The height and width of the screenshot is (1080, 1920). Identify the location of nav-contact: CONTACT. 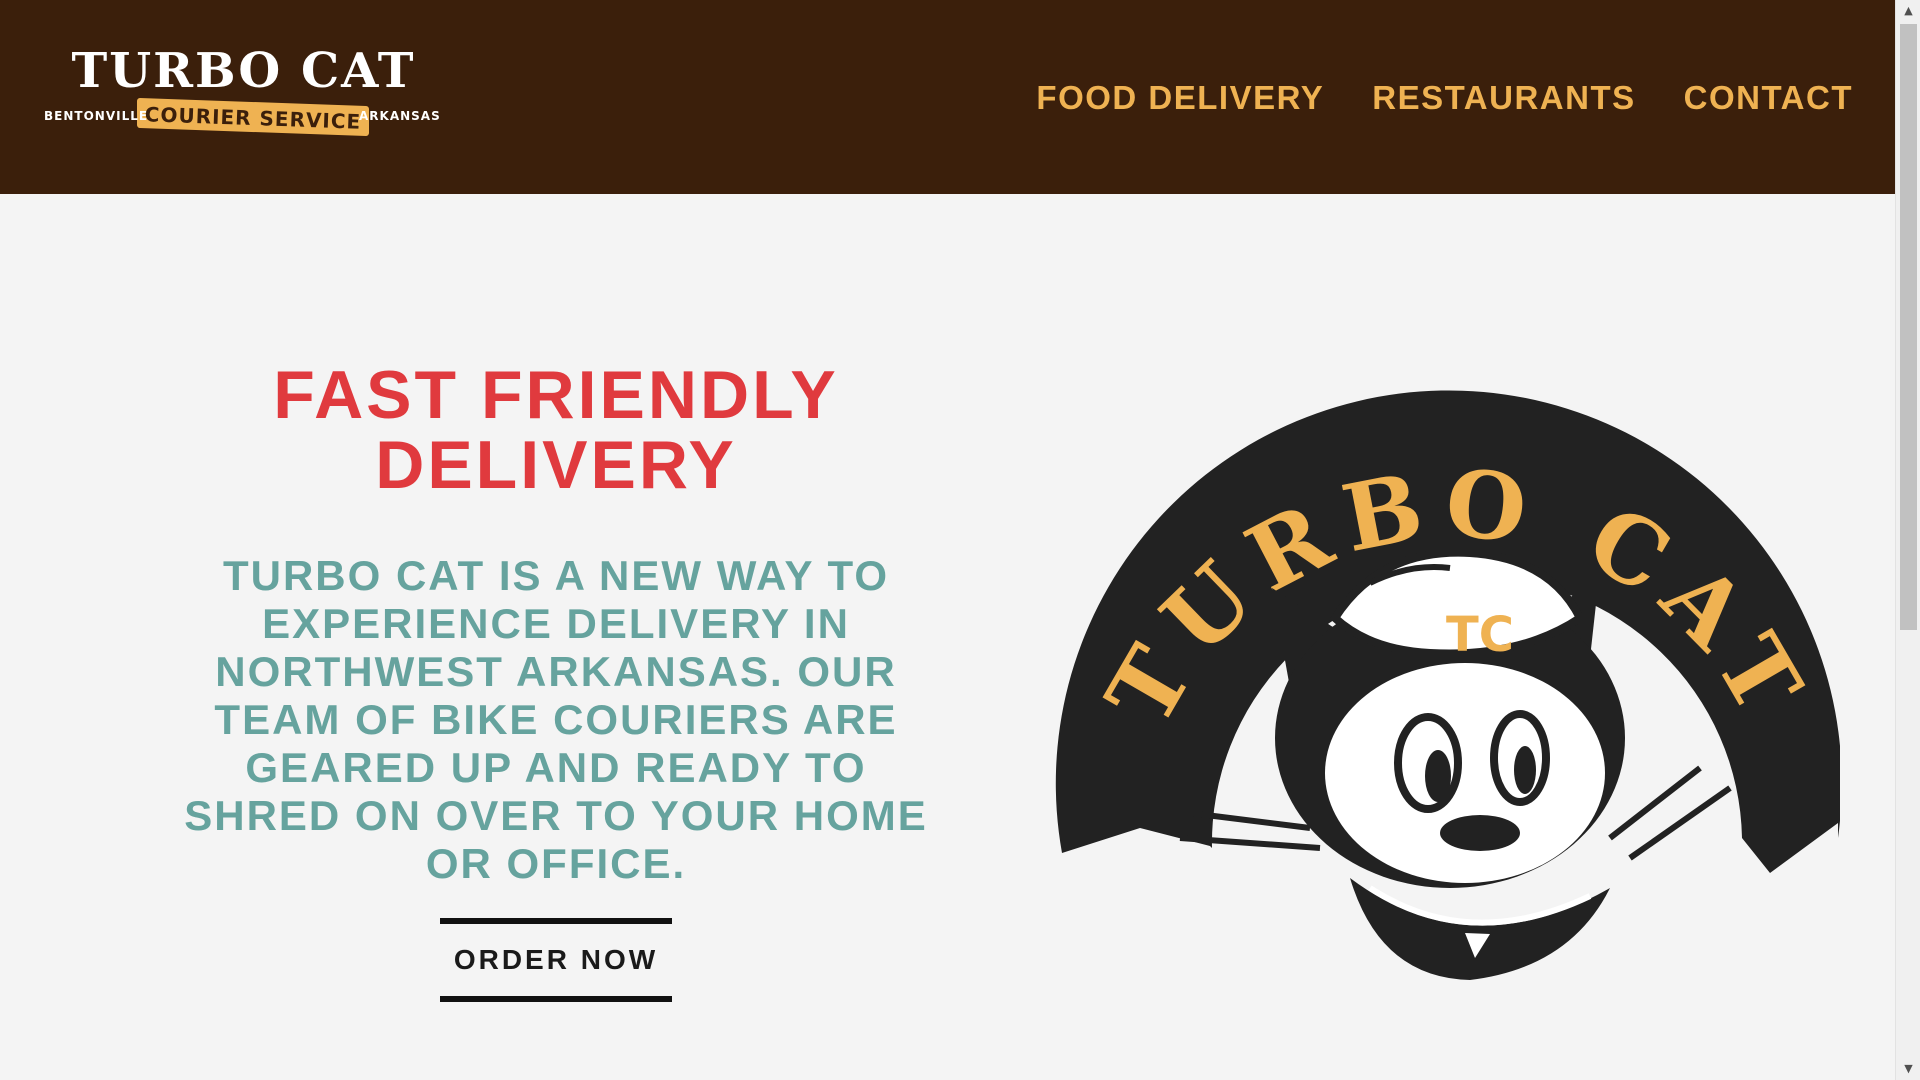
(1768, 98).